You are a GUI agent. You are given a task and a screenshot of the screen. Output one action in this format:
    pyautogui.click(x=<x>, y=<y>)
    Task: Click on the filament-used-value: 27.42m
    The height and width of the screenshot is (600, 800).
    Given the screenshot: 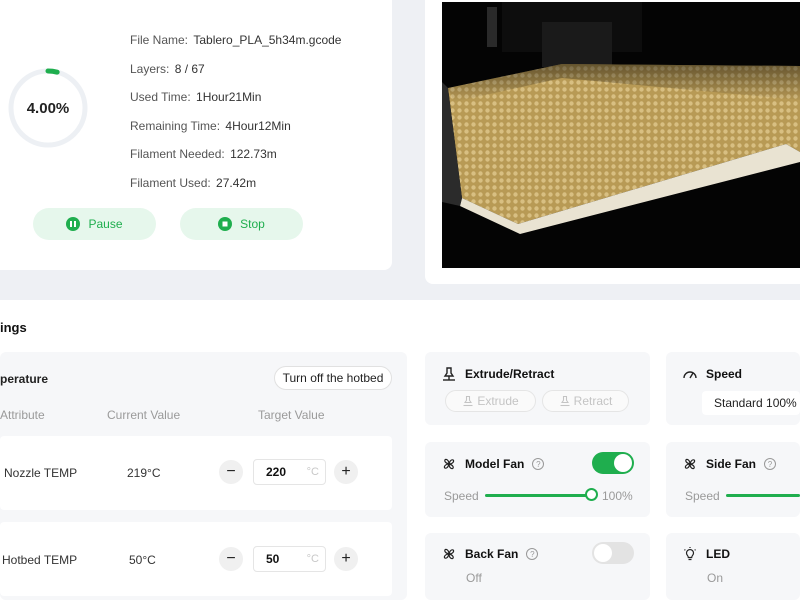 What is the action you would take?
    pyautogui.click(x=236, y=183)
    